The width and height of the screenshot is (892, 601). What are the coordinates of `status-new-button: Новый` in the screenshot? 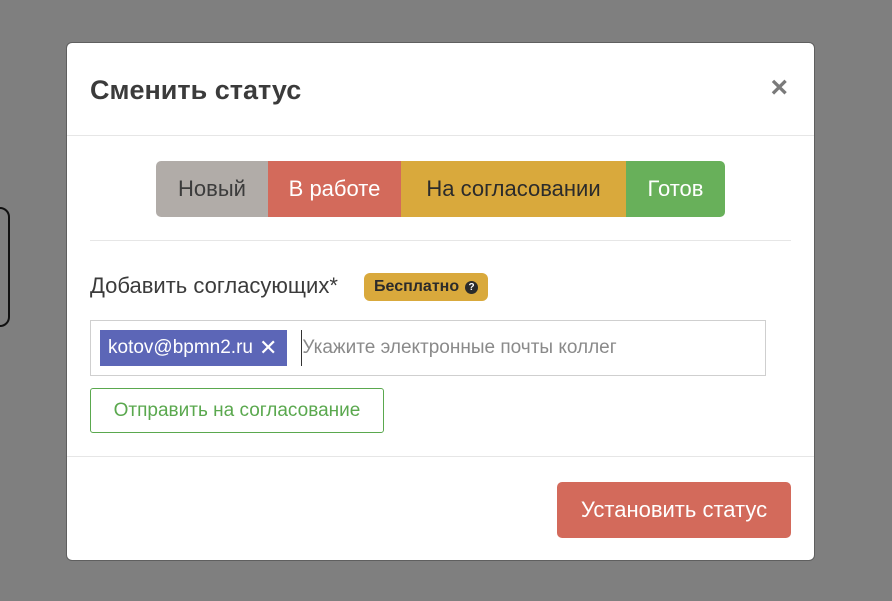 It's located at (212, 189).